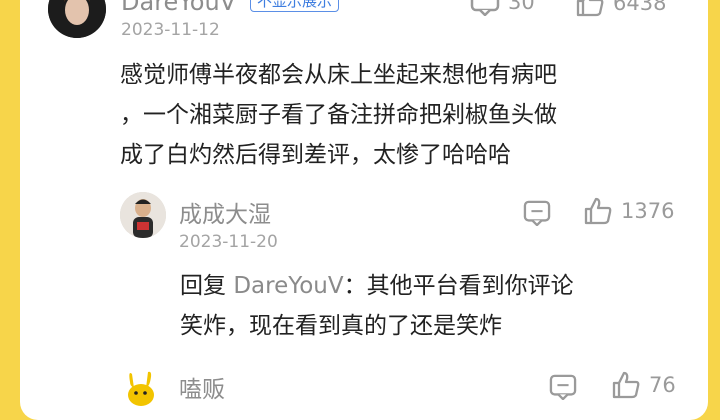  I want to click on comment-text-line: 感觉师傅半夜都会从床上坐起来想他有病吧, so click(338, 75).